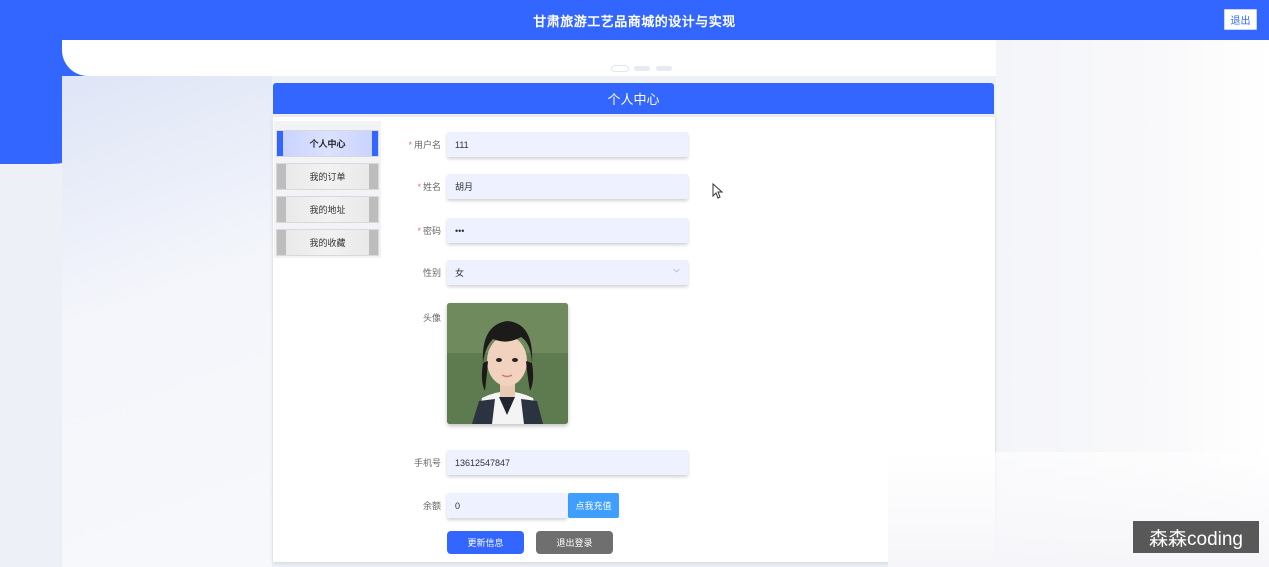  Describe the element at coordinates (1240, 19) in the screenshot. I see `header-logout-button: 退出` at that location.